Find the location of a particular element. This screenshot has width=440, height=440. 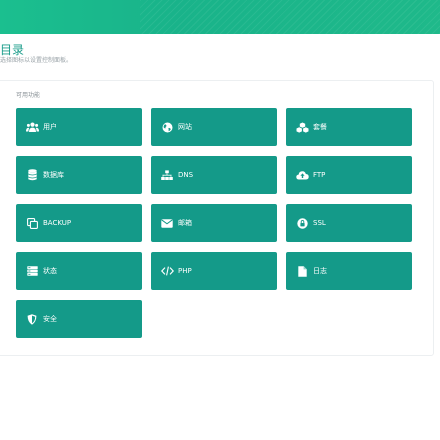

tile-logs: 日志 is located at coordinates (349, 271).